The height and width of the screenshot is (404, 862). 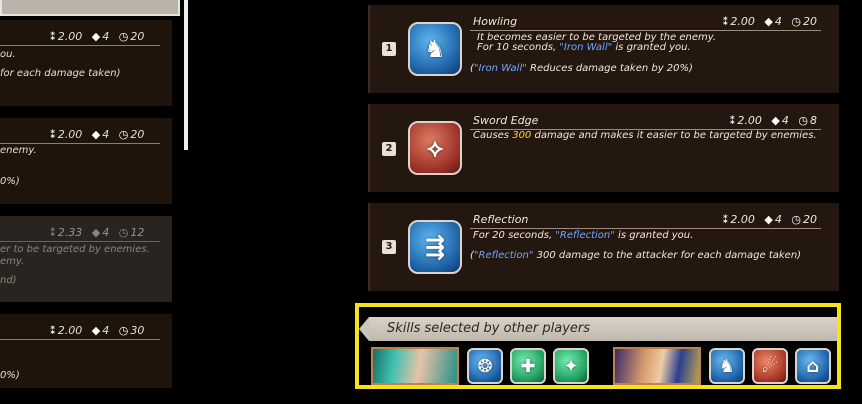 I want to click on scrollbar, so click(x=186, y=75).